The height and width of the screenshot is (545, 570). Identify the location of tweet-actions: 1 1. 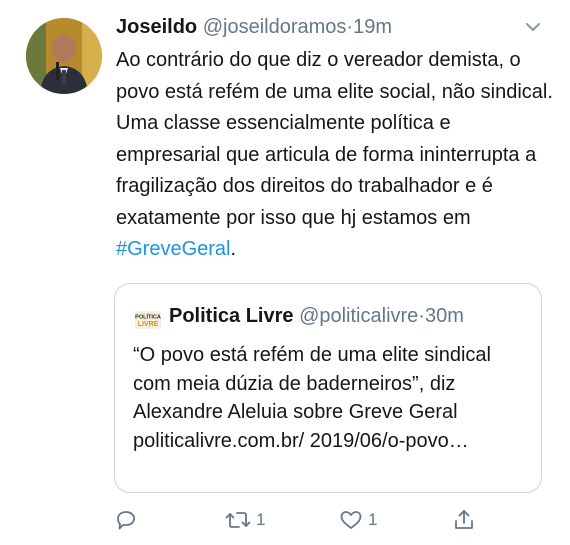
(285, 521).